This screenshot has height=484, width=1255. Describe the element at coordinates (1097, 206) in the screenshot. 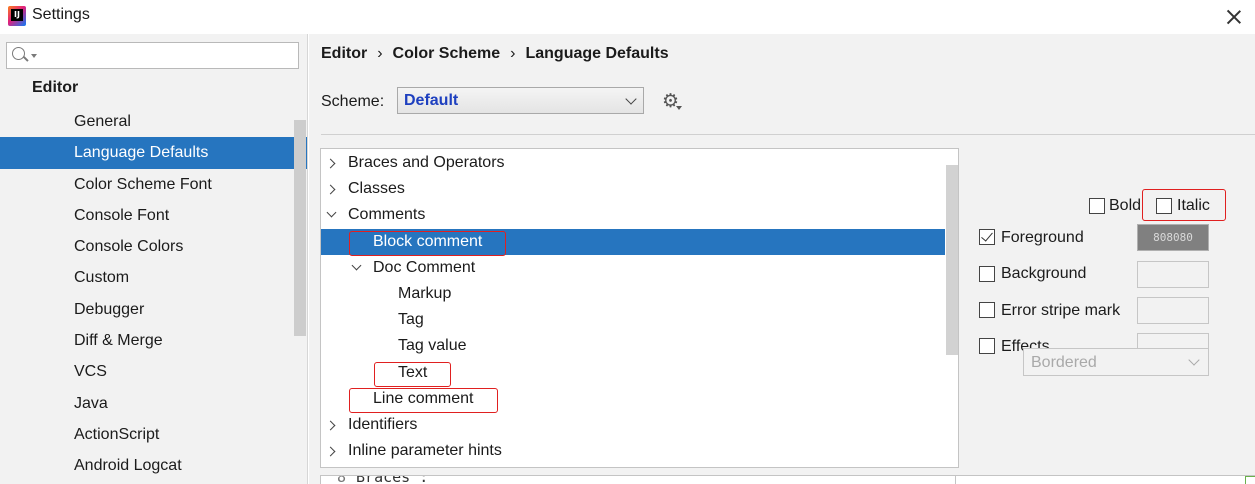

I see `bold-checkbox` at that location.